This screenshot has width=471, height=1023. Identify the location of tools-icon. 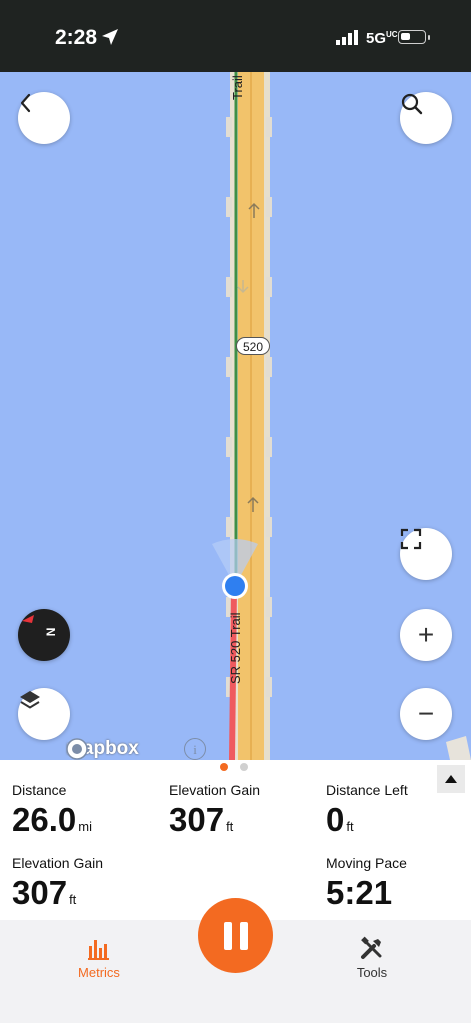
(371, 947).